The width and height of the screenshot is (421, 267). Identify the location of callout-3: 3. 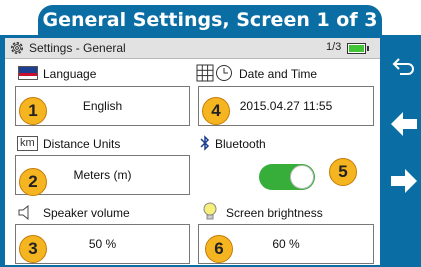
(33, 249).